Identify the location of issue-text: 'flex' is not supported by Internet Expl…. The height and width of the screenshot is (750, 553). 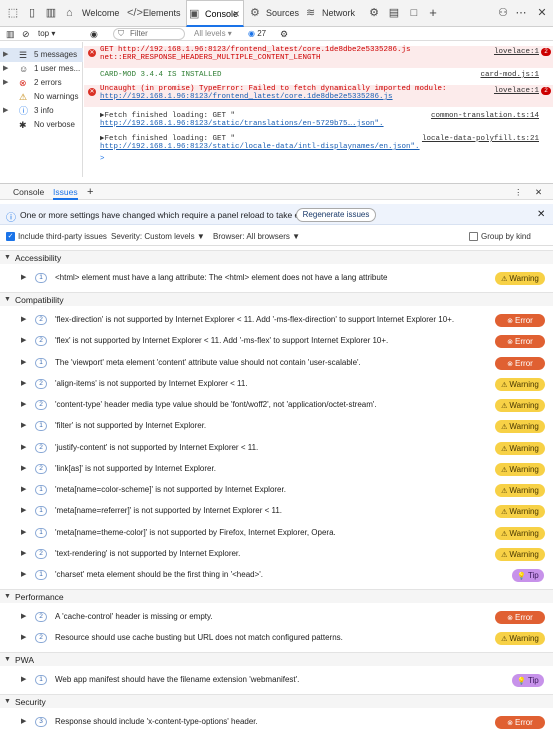
(222, 341).